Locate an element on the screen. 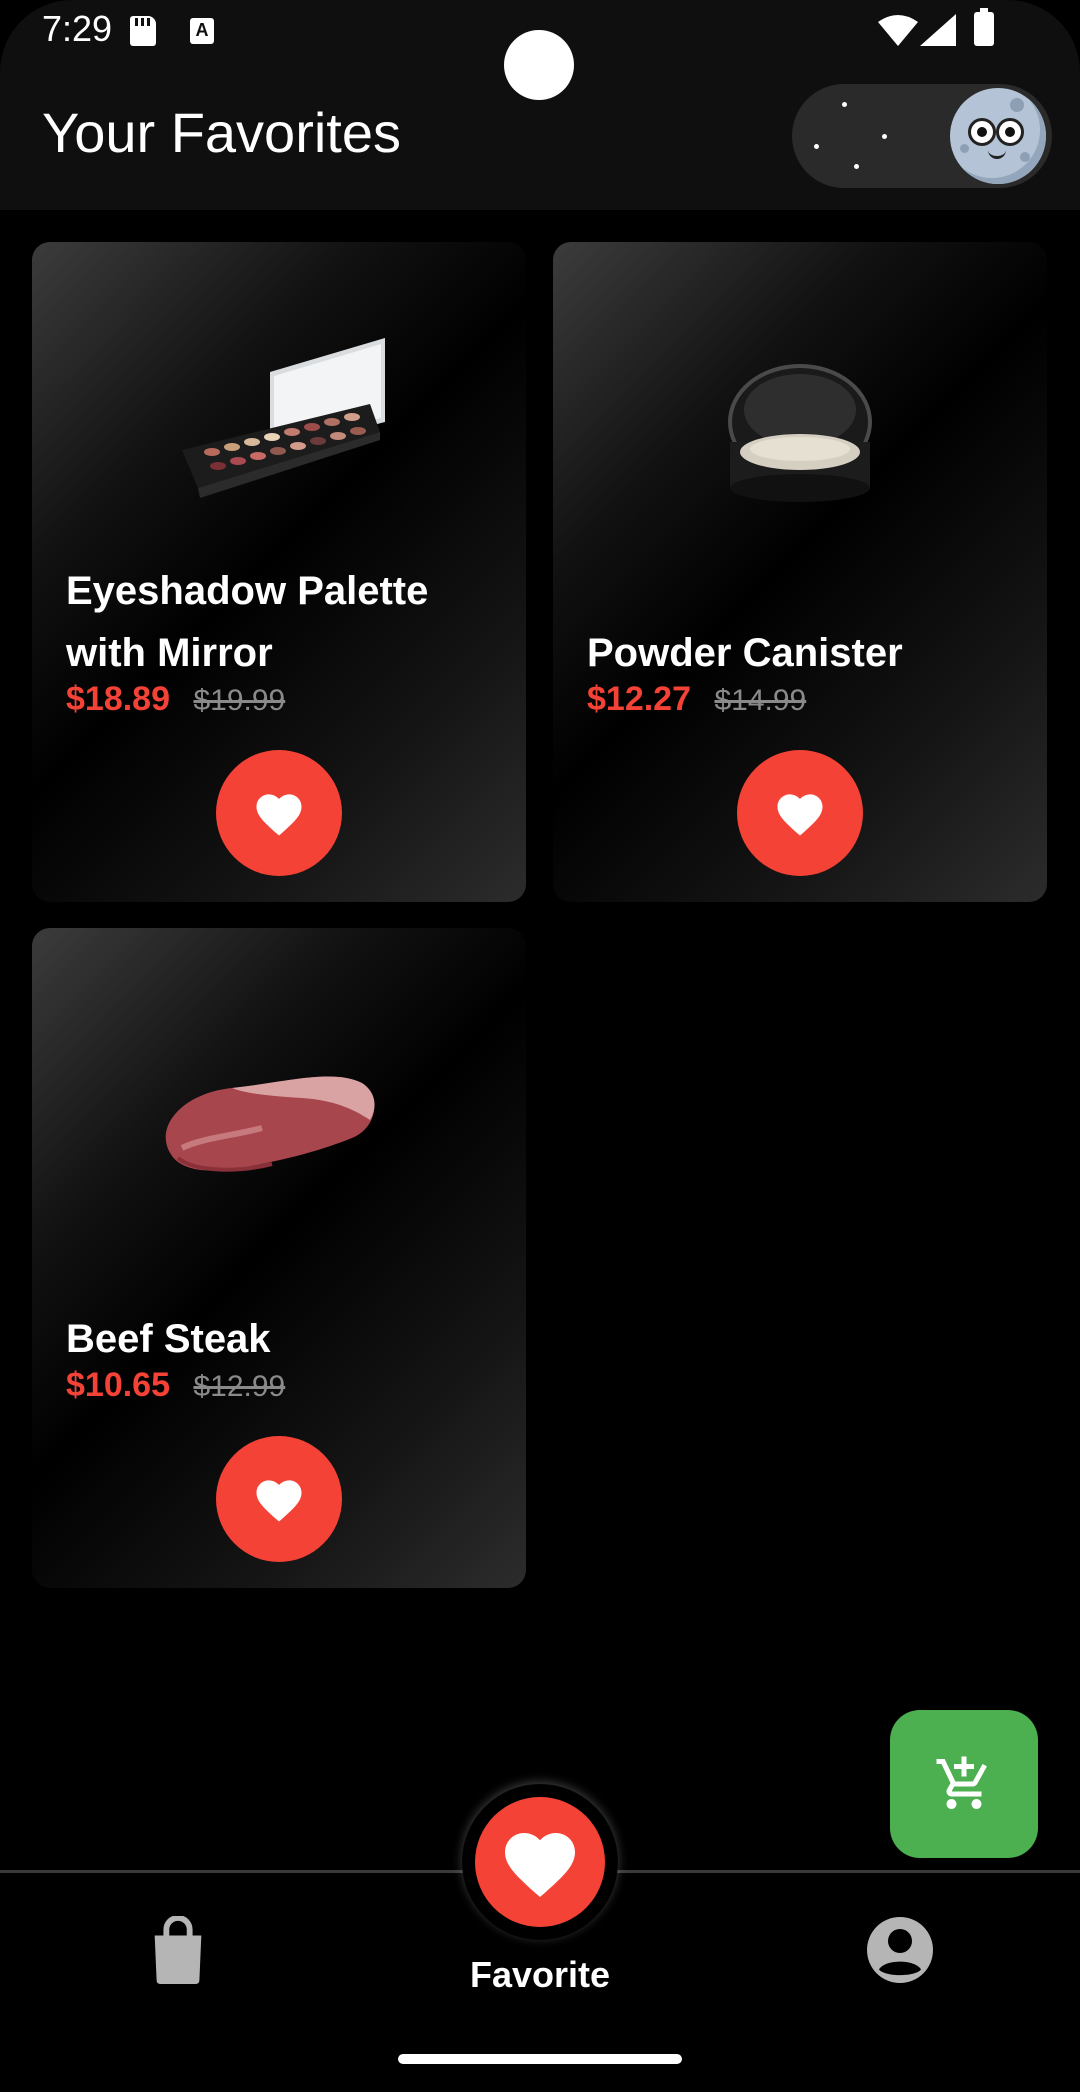 The height and width of the screenshot is (2092, 1080). status-time: 7:29 is located at coordinates (77, 28).